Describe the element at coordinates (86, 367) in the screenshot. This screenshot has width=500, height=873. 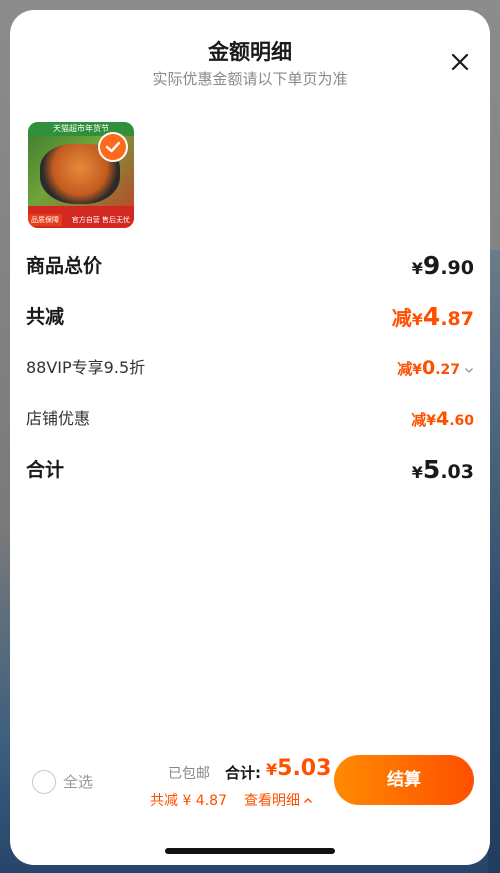
I see `vip-discount-label: 88VIP专享9.5折` at that location.